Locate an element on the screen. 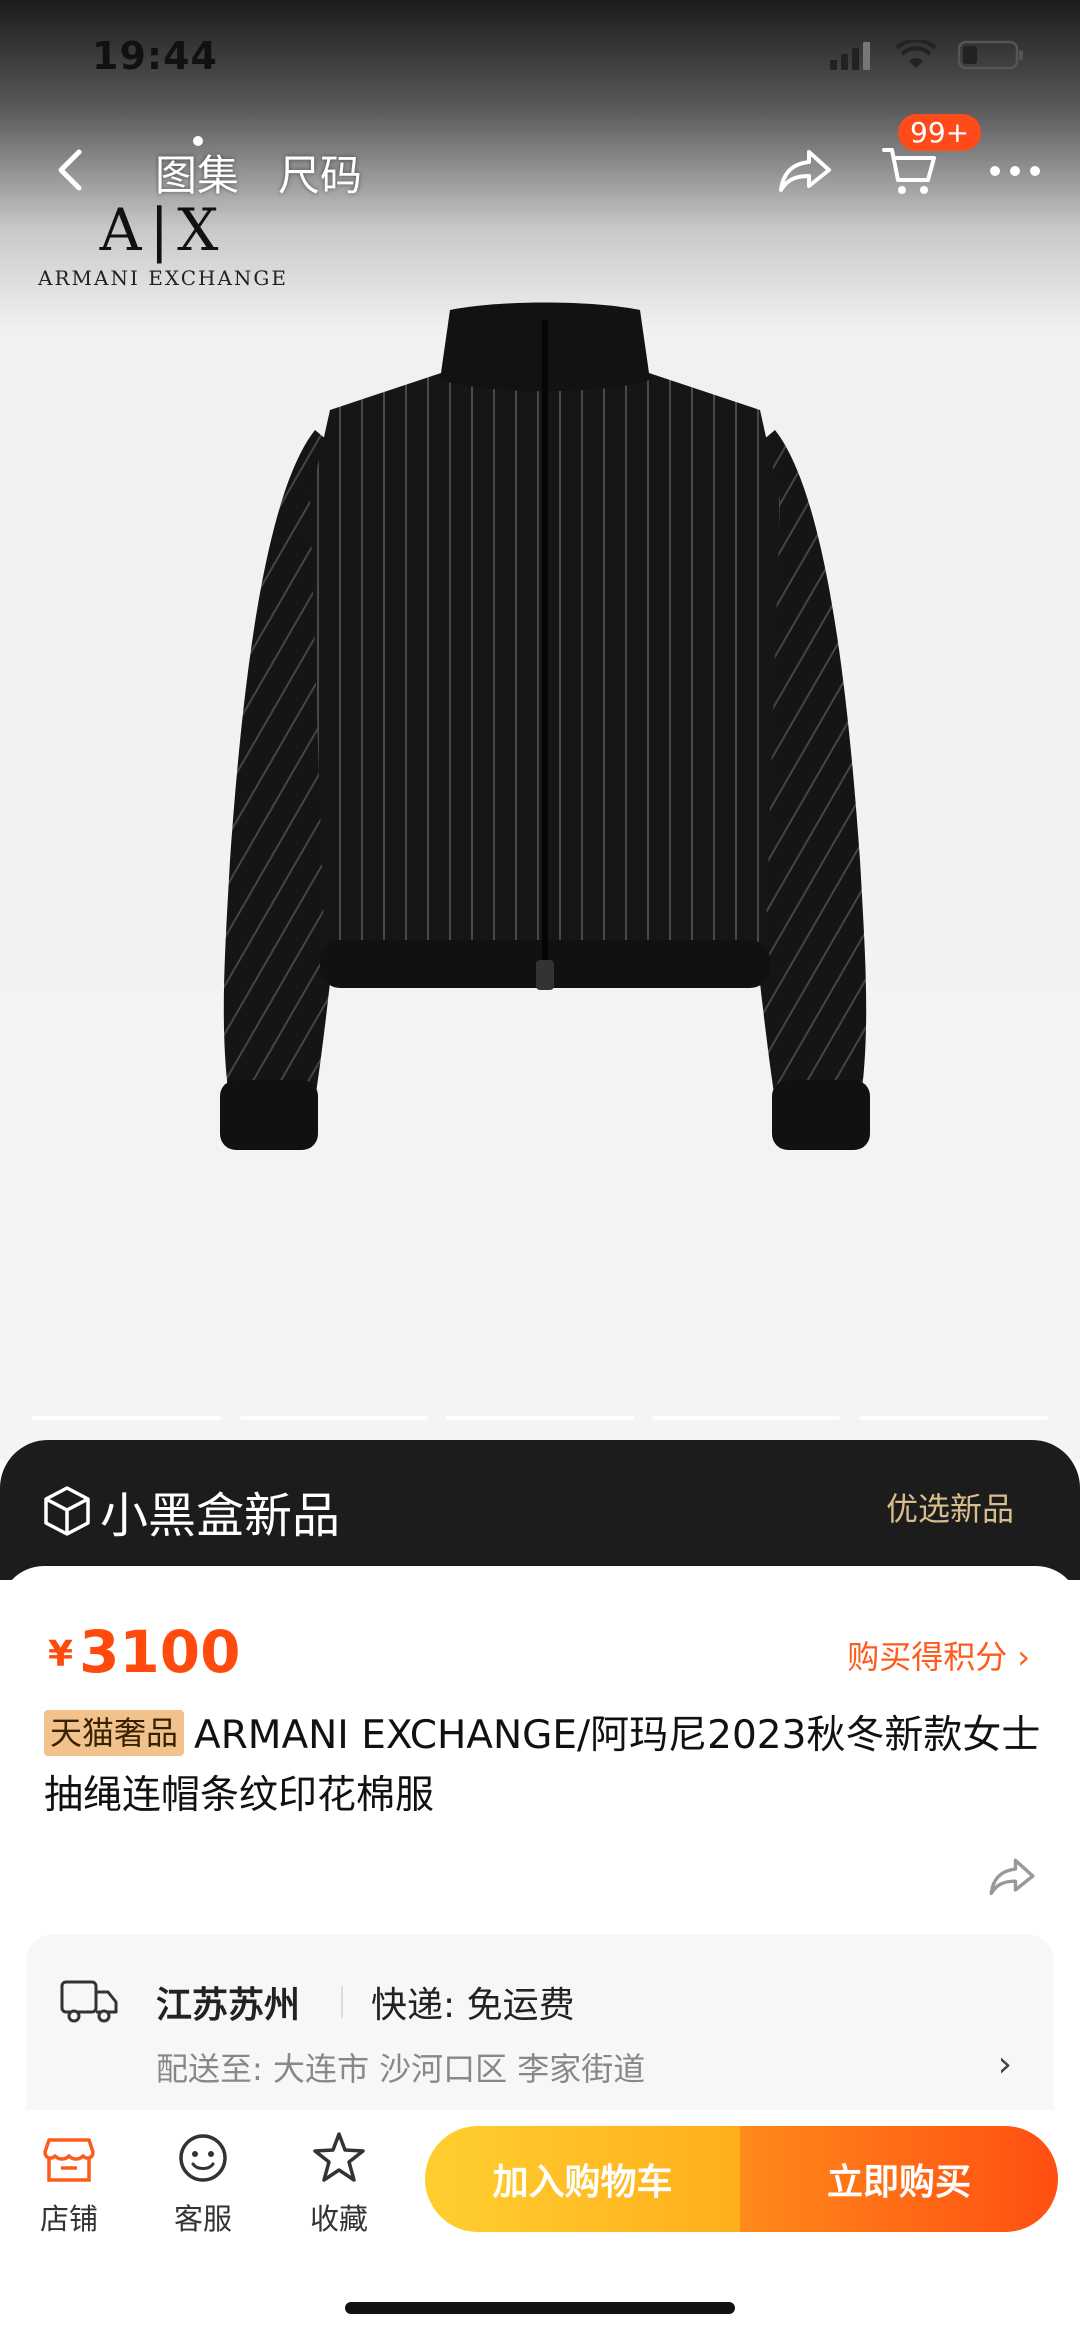  back-icon is located at coordinates (70, 170).